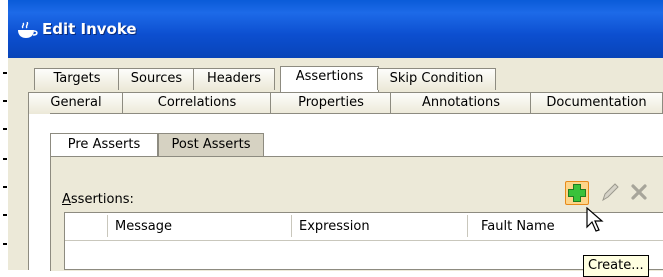  I want to click on pencil-icon, so click(610, 192).